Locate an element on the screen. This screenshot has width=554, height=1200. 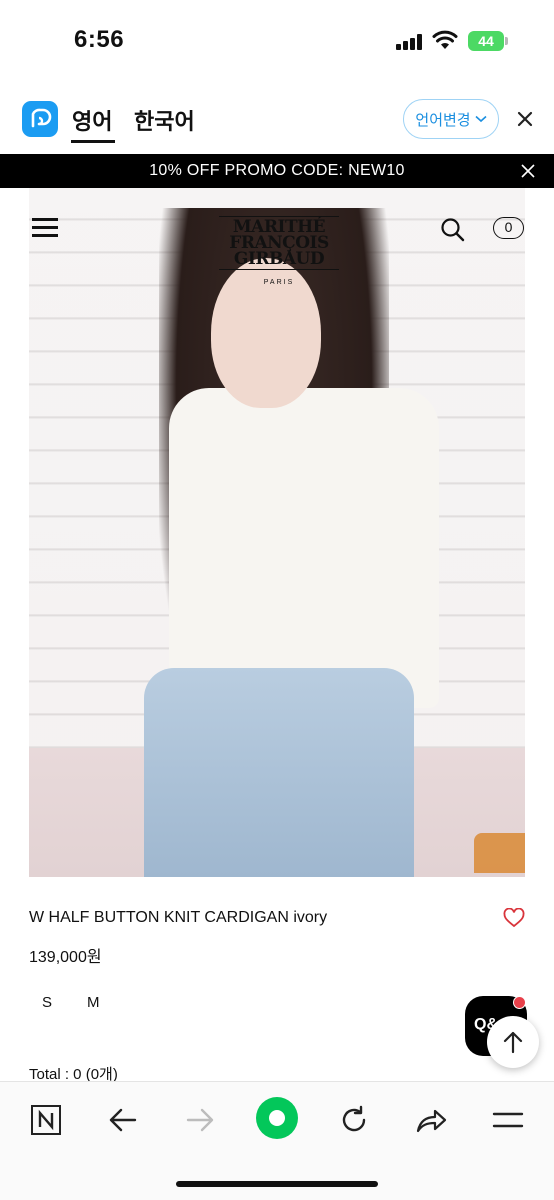
menu-icon is located at coordinates (508, 1120).